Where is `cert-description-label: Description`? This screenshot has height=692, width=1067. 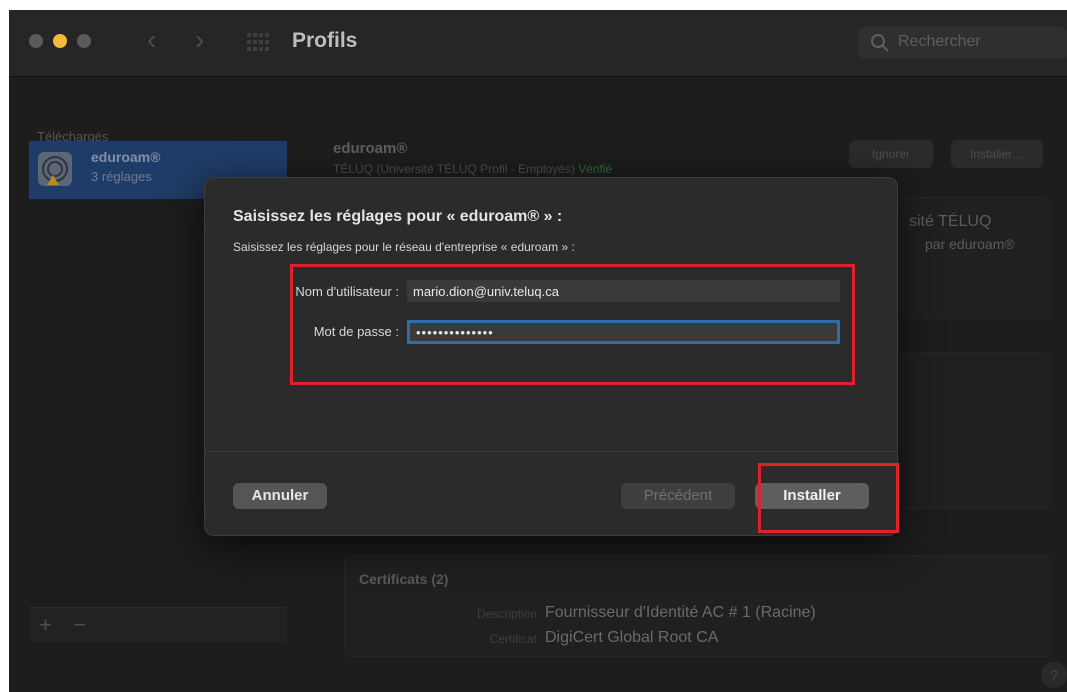
cert-description-label: Description is located at coordinates (506, 614).